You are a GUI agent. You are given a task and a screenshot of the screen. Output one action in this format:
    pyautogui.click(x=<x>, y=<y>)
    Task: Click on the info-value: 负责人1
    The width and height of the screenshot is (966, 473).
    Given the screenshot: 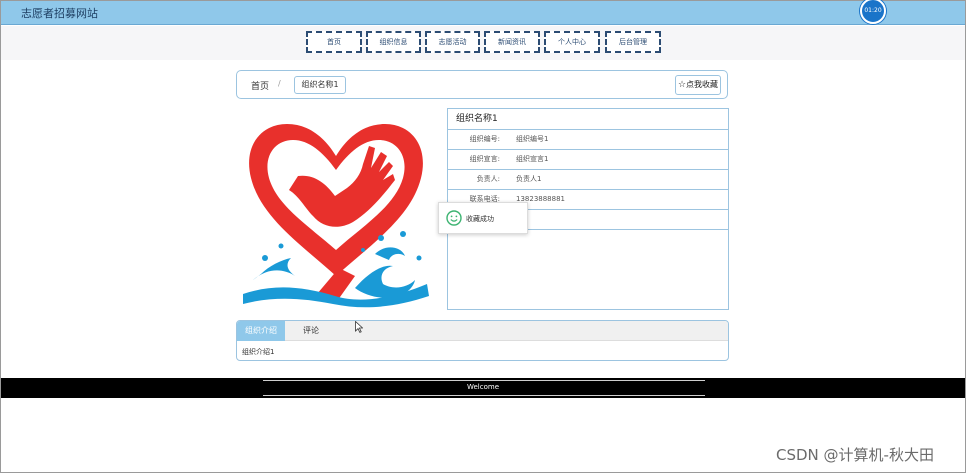 What is the action you would take?
    pyautogui.click(x=529, y=179)
    